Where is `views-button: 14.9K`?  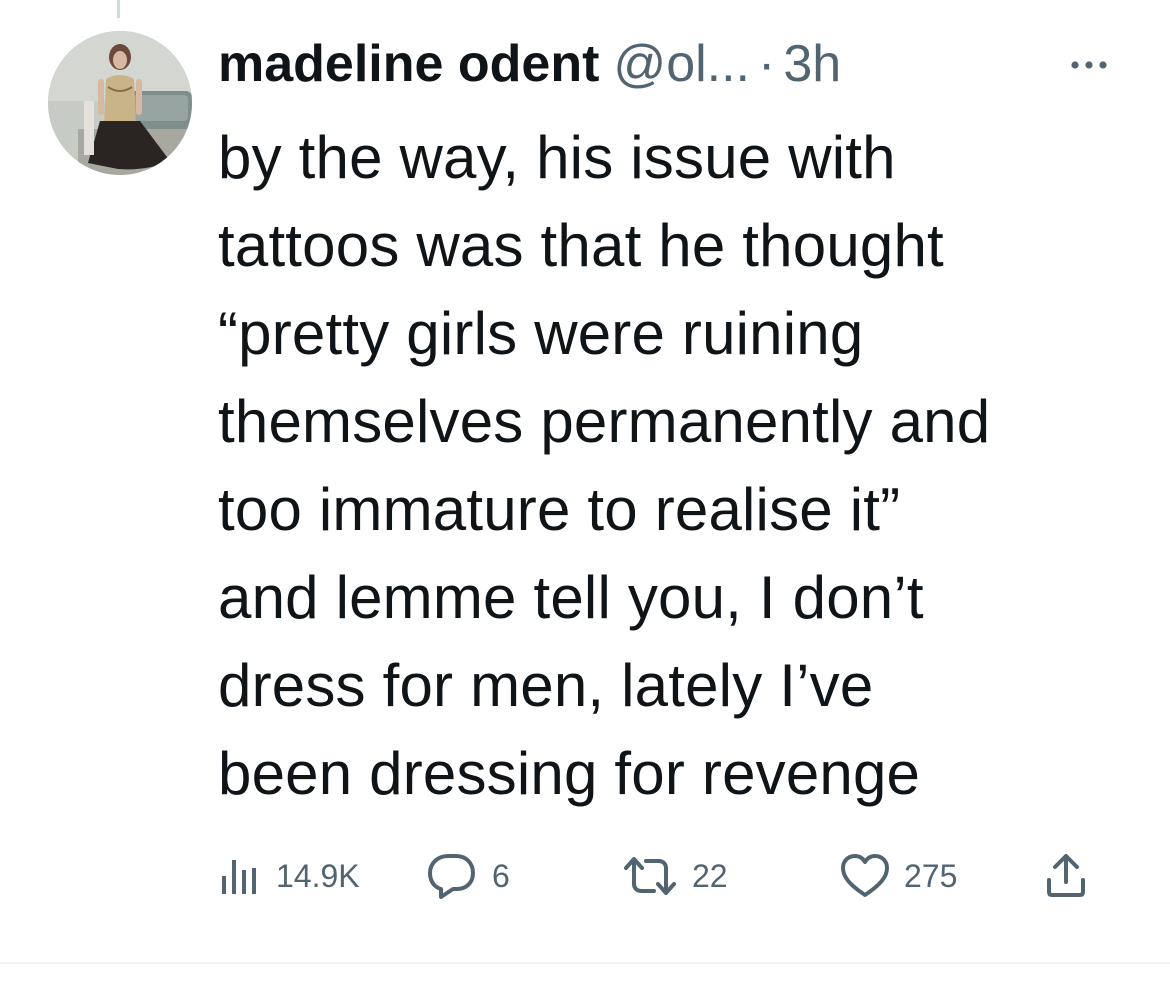 views-button: 14.9K is located at coordinates (289, 876).